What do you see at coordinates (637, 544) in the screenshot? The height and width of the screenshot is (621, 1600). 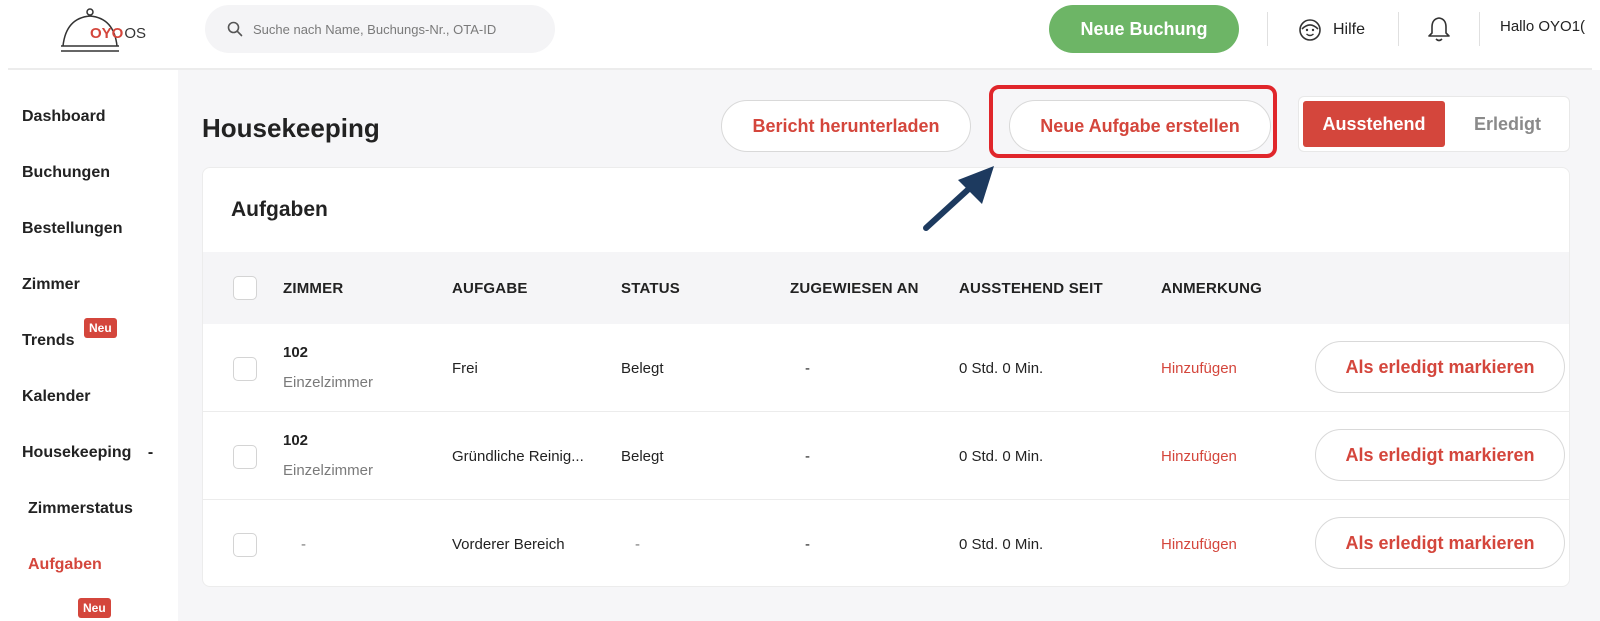 I see `room-status: -` at bounding box center [637, 544].